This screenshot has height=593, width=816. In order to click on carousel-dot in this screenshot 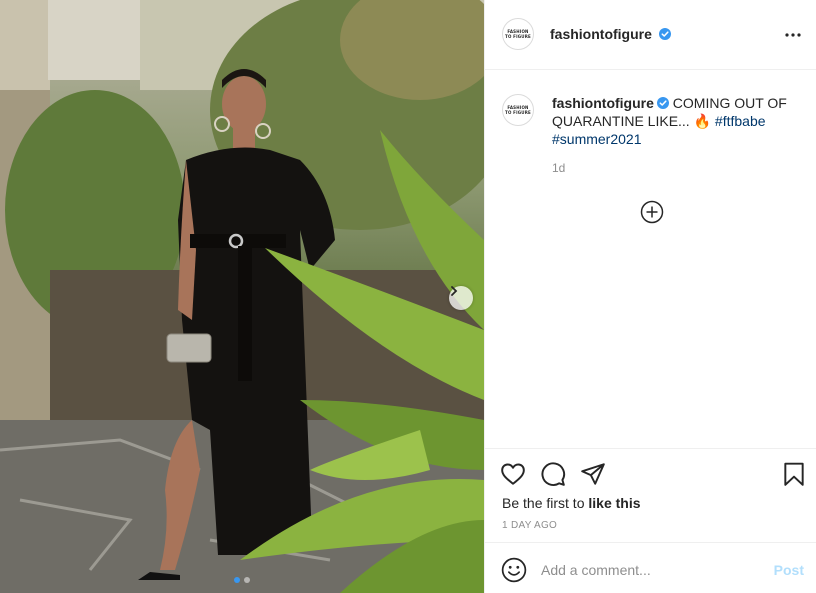, I will do `click(247, 580)`.